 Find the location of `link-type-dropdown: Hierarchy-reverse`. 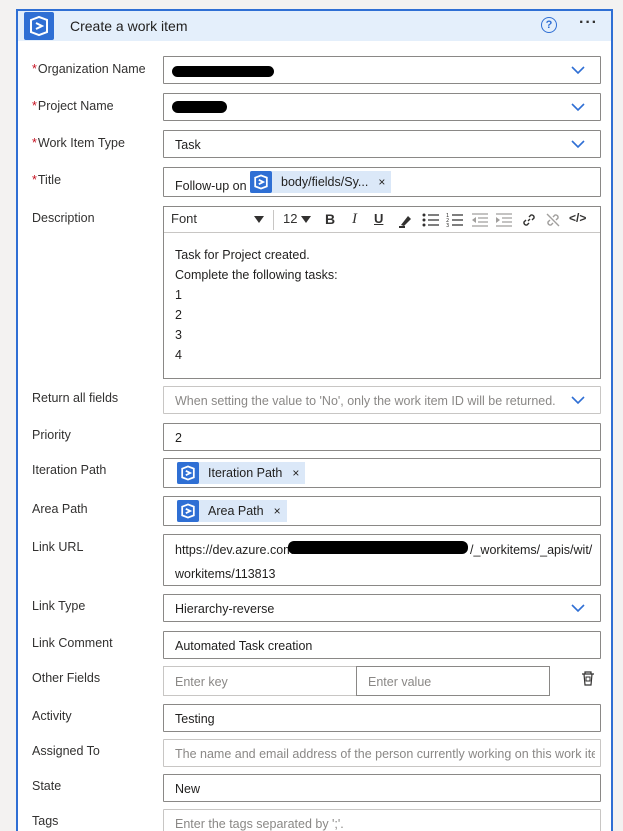

link-type-dropdown: Hierarchy-reverse is located at coordinates (382, 608).